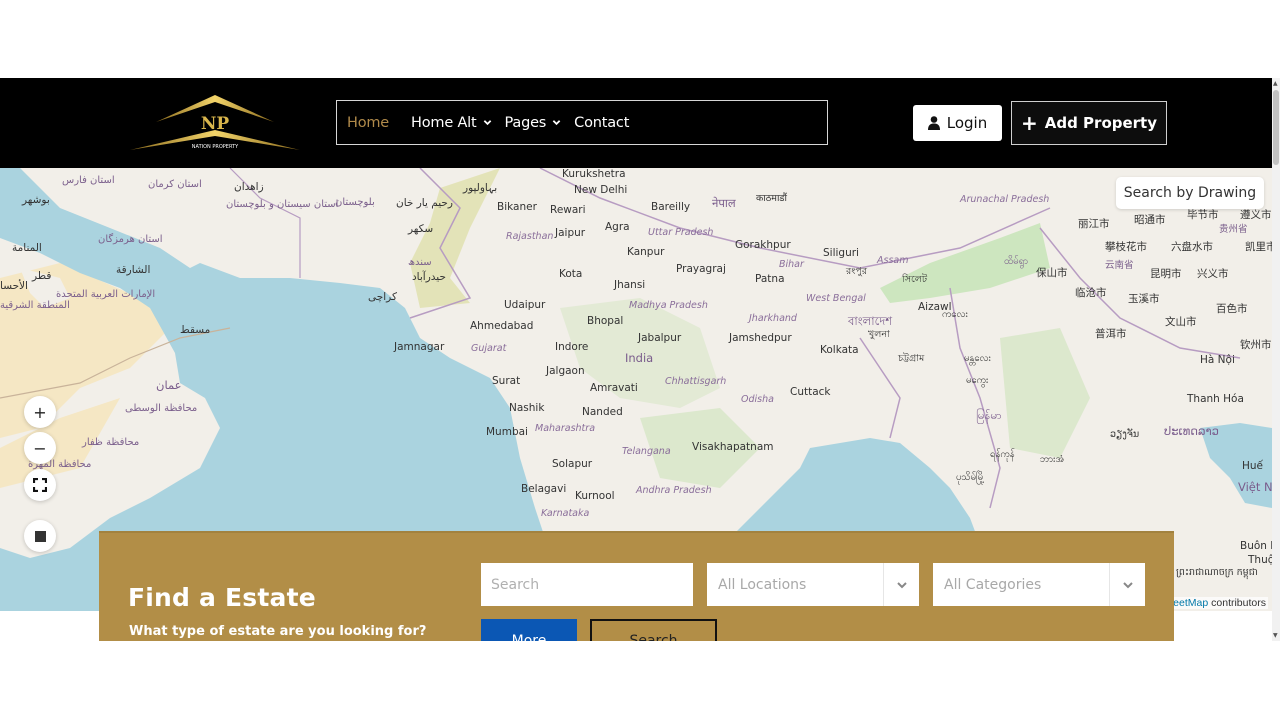 This screenshot has width=1280, height=720. I want to click on add-property-button: + Add Property, so click(1089, 123).